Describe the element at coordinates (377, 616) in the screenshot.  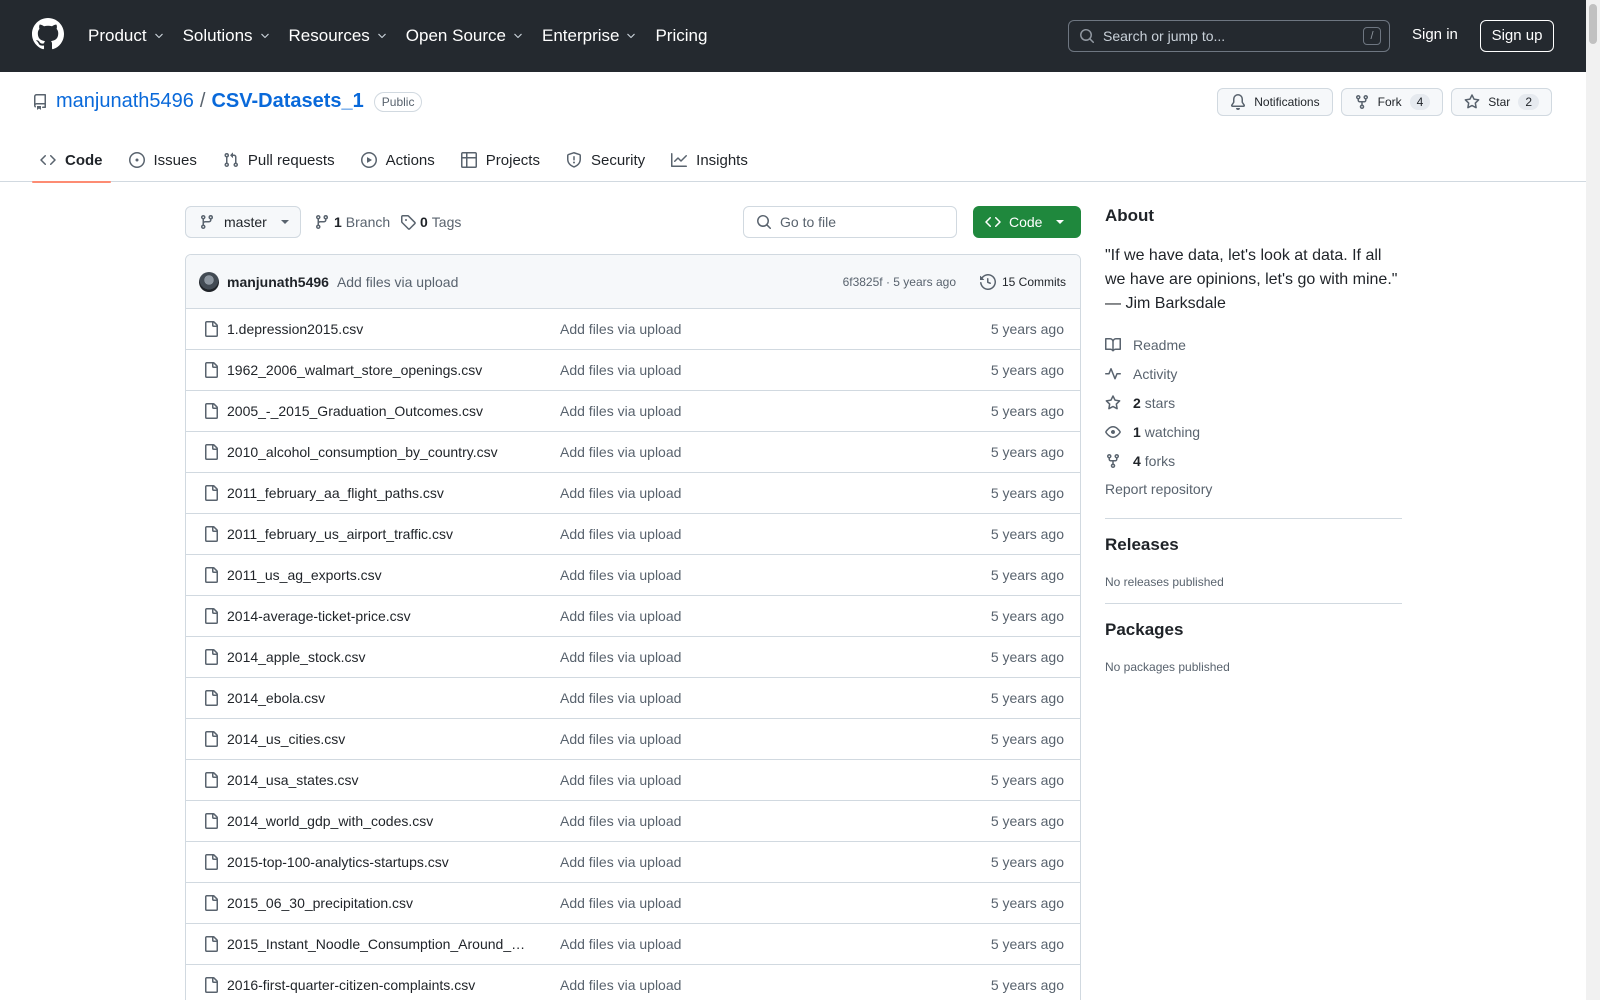
I see `file-name-link: 2014-average-ticket-price.csv` at that location.